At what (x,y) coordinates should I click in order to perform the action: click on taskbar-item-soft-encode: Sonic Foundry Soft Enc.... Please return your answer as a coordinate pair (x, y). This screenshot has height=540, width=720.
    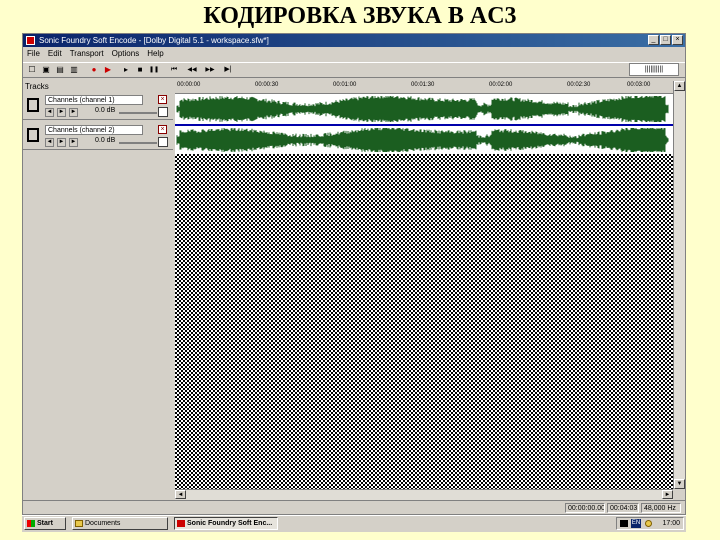
    Looking at the image, I should click on (226, 523).